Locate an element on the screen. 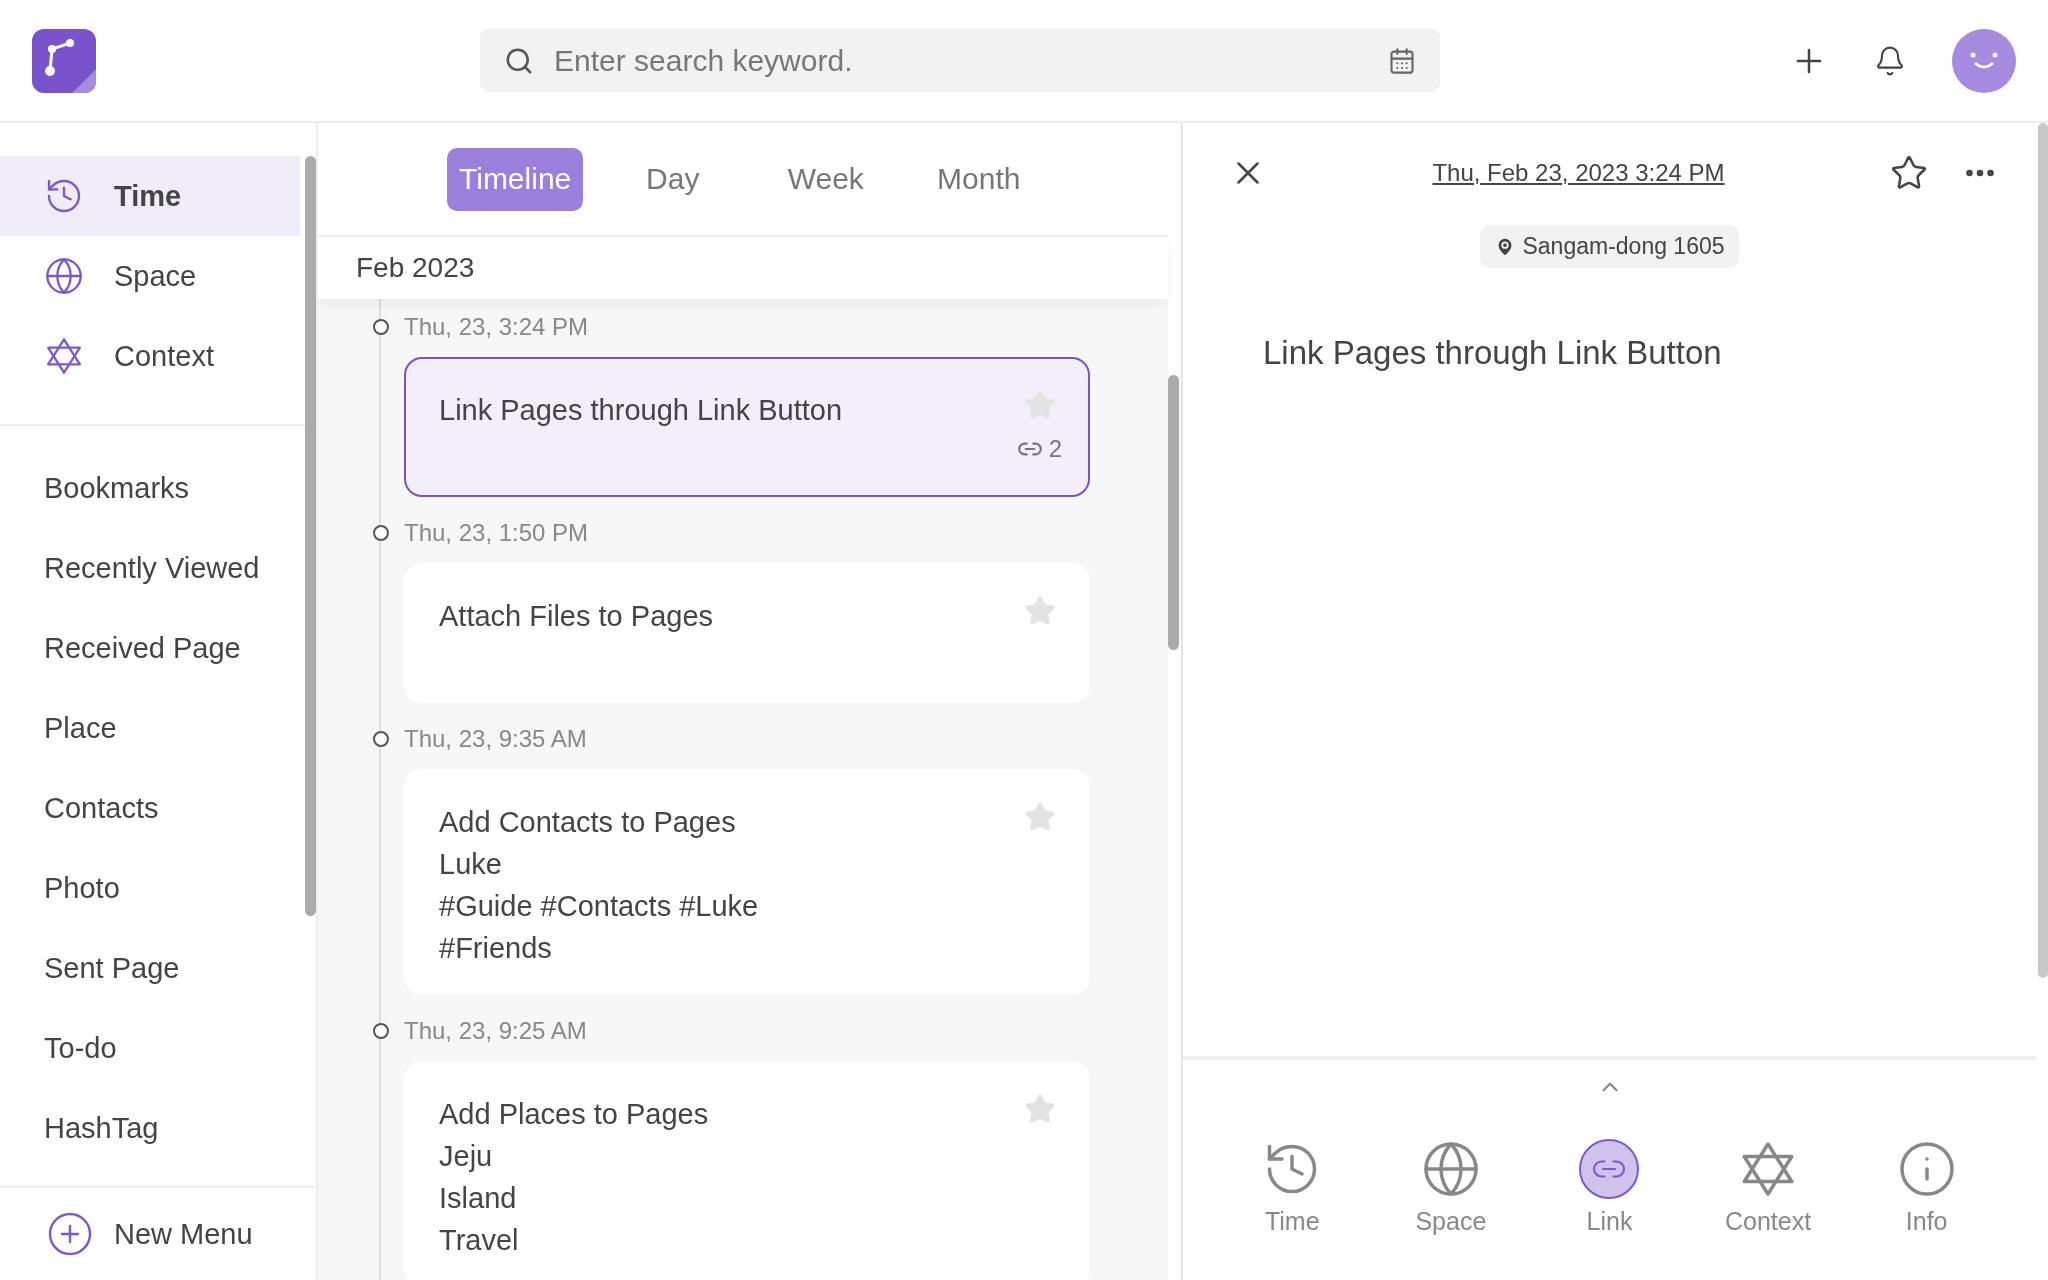  card-line: Luke is located at coordinates (471, 864).